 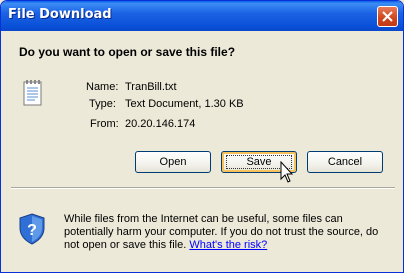 I want to click on title-bar: File Download, so click(x=202, y=16).